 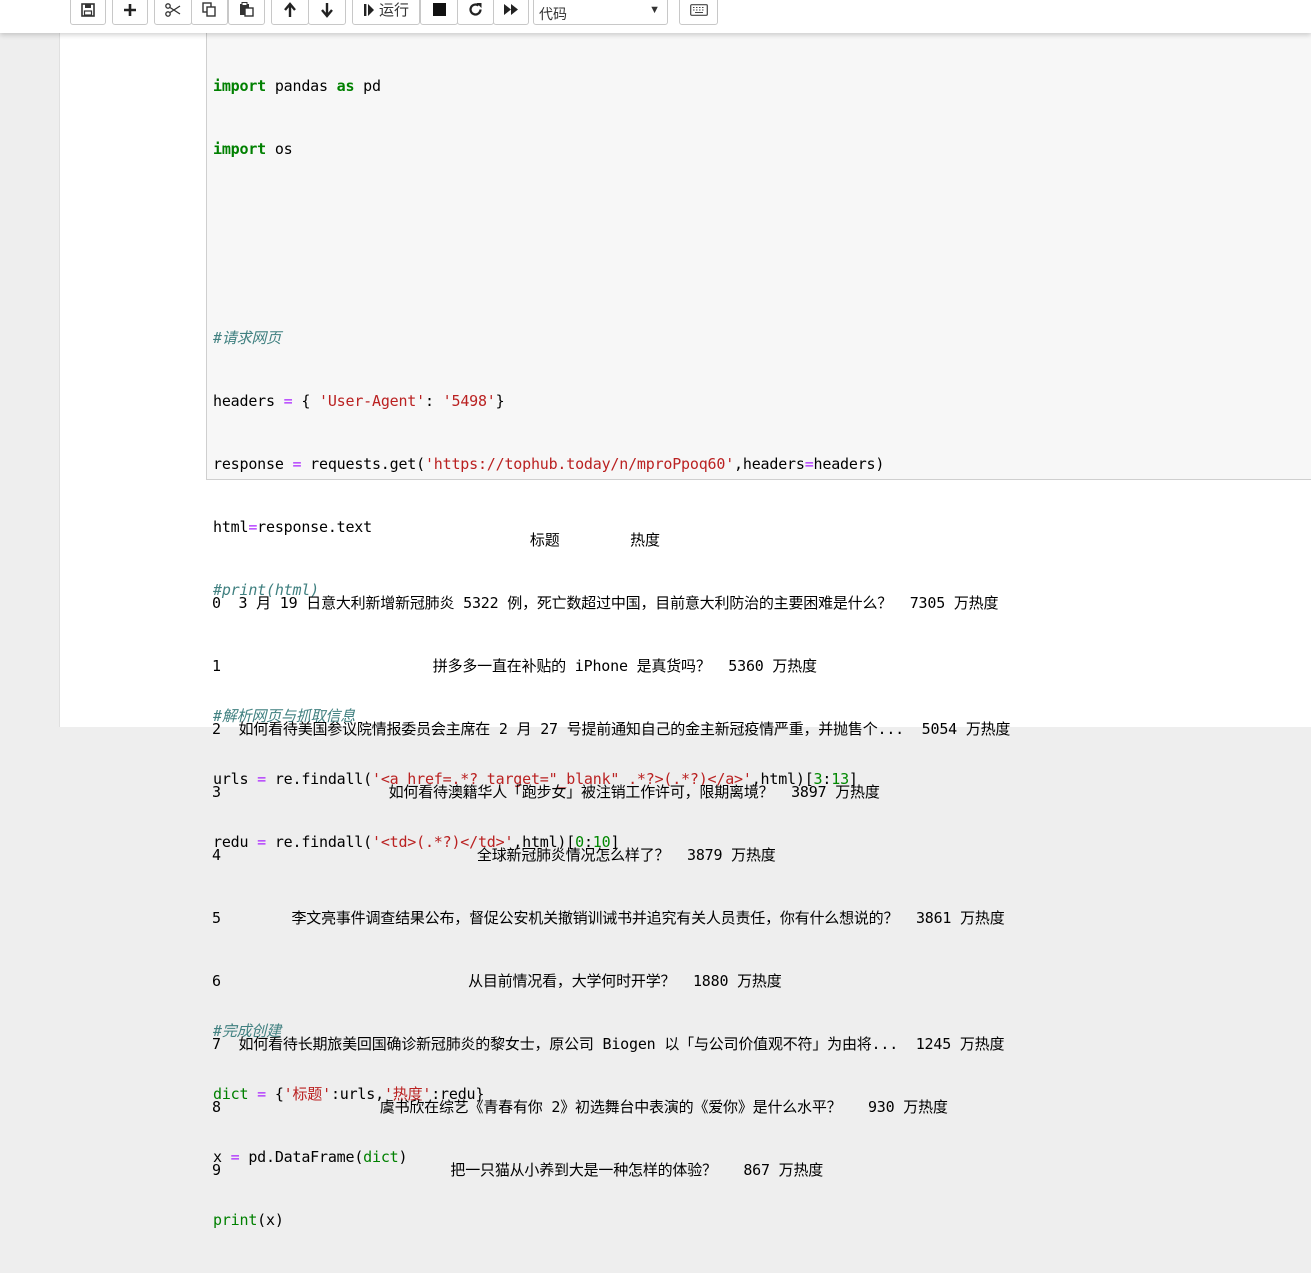 What do you see at coordinates (369, 10) in the screenshot?
I see `step-forward-icon` at bounding box center [369, 10].